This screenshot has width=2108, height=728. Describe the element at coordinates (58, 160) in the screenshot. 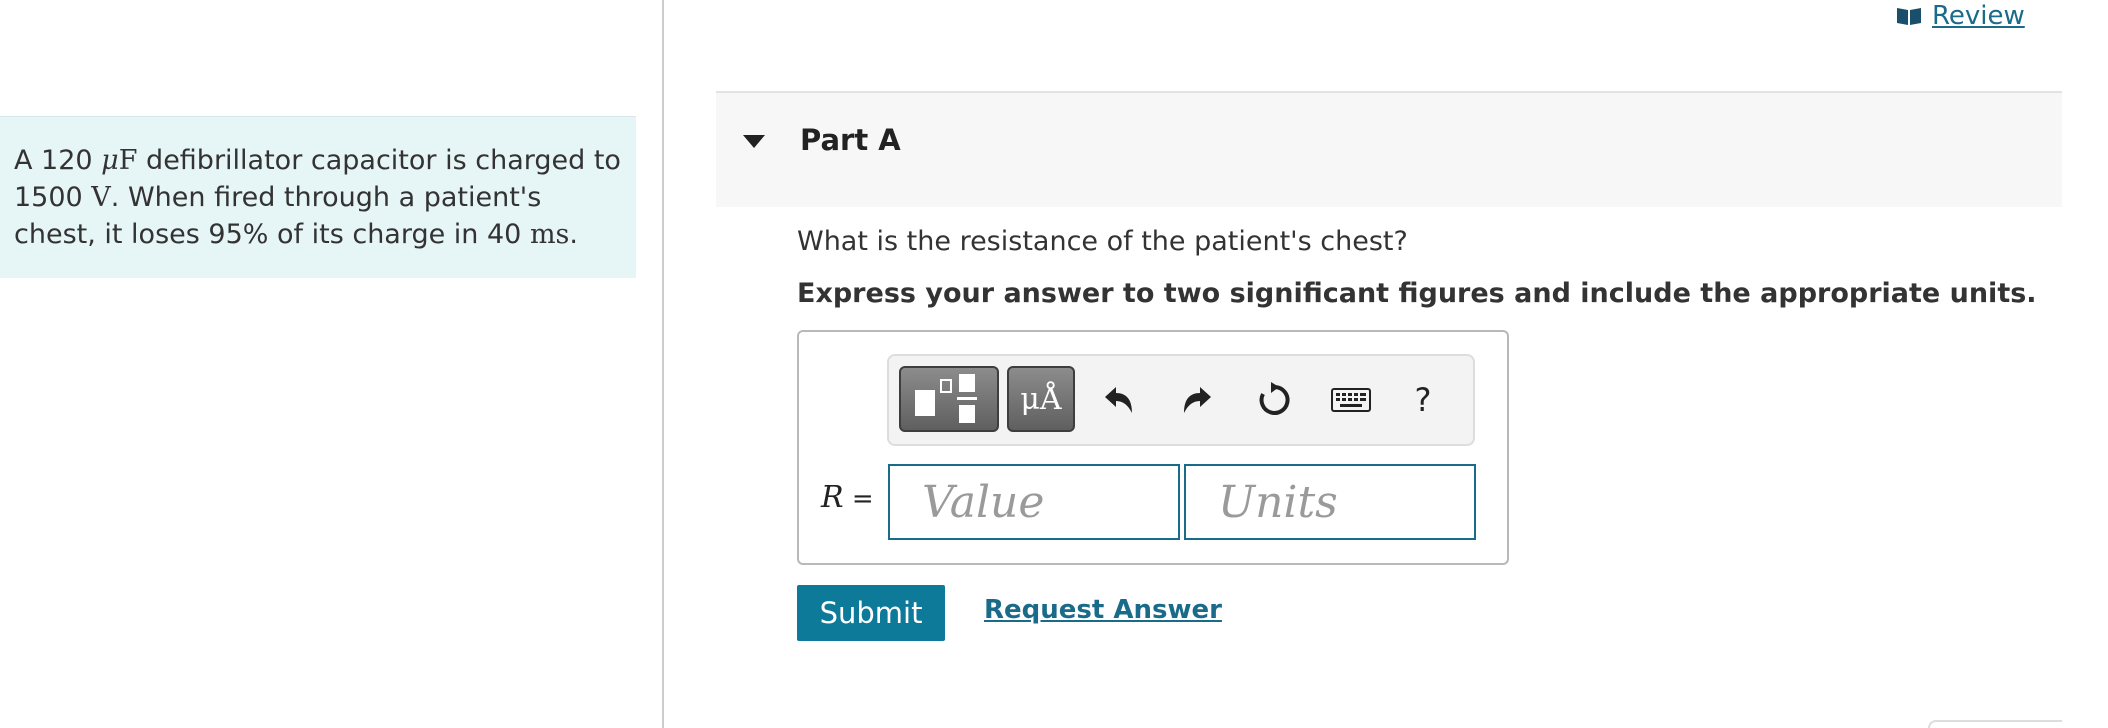

I see `problem-text: A 120` at that location.